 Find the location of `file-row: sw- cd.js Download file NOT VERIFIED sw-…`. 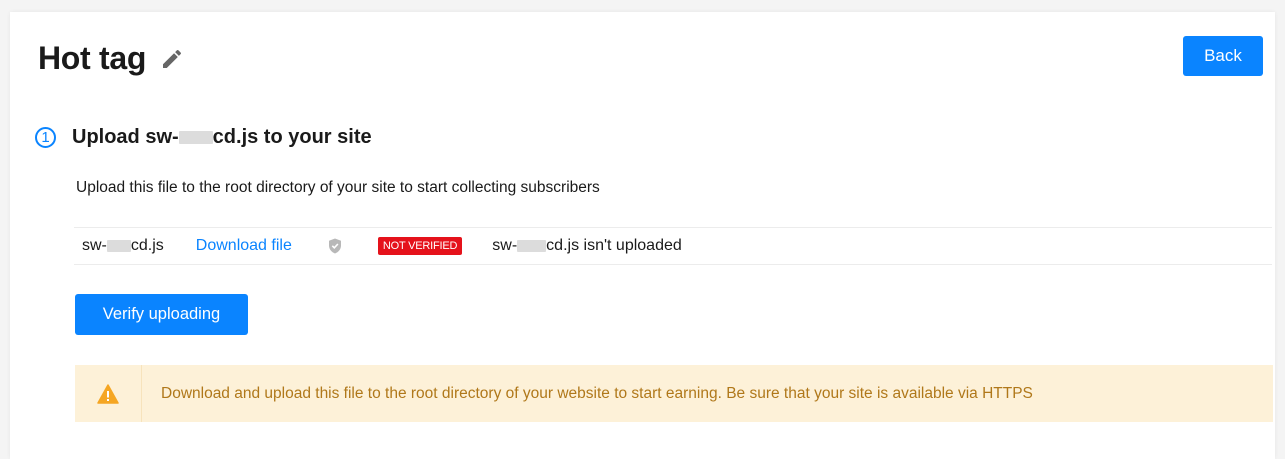

file-row: sw- cd.js Download file NOT VERIFIED sw-… is located at coordinates (673, 246).